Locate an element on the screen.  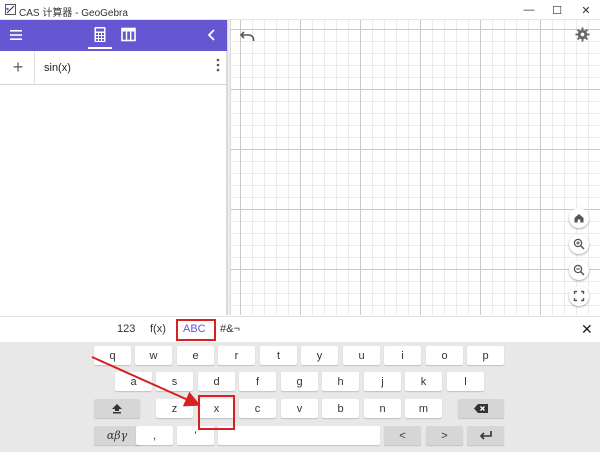
algebra-input: sin(x) is located at coordinates (57, 68).